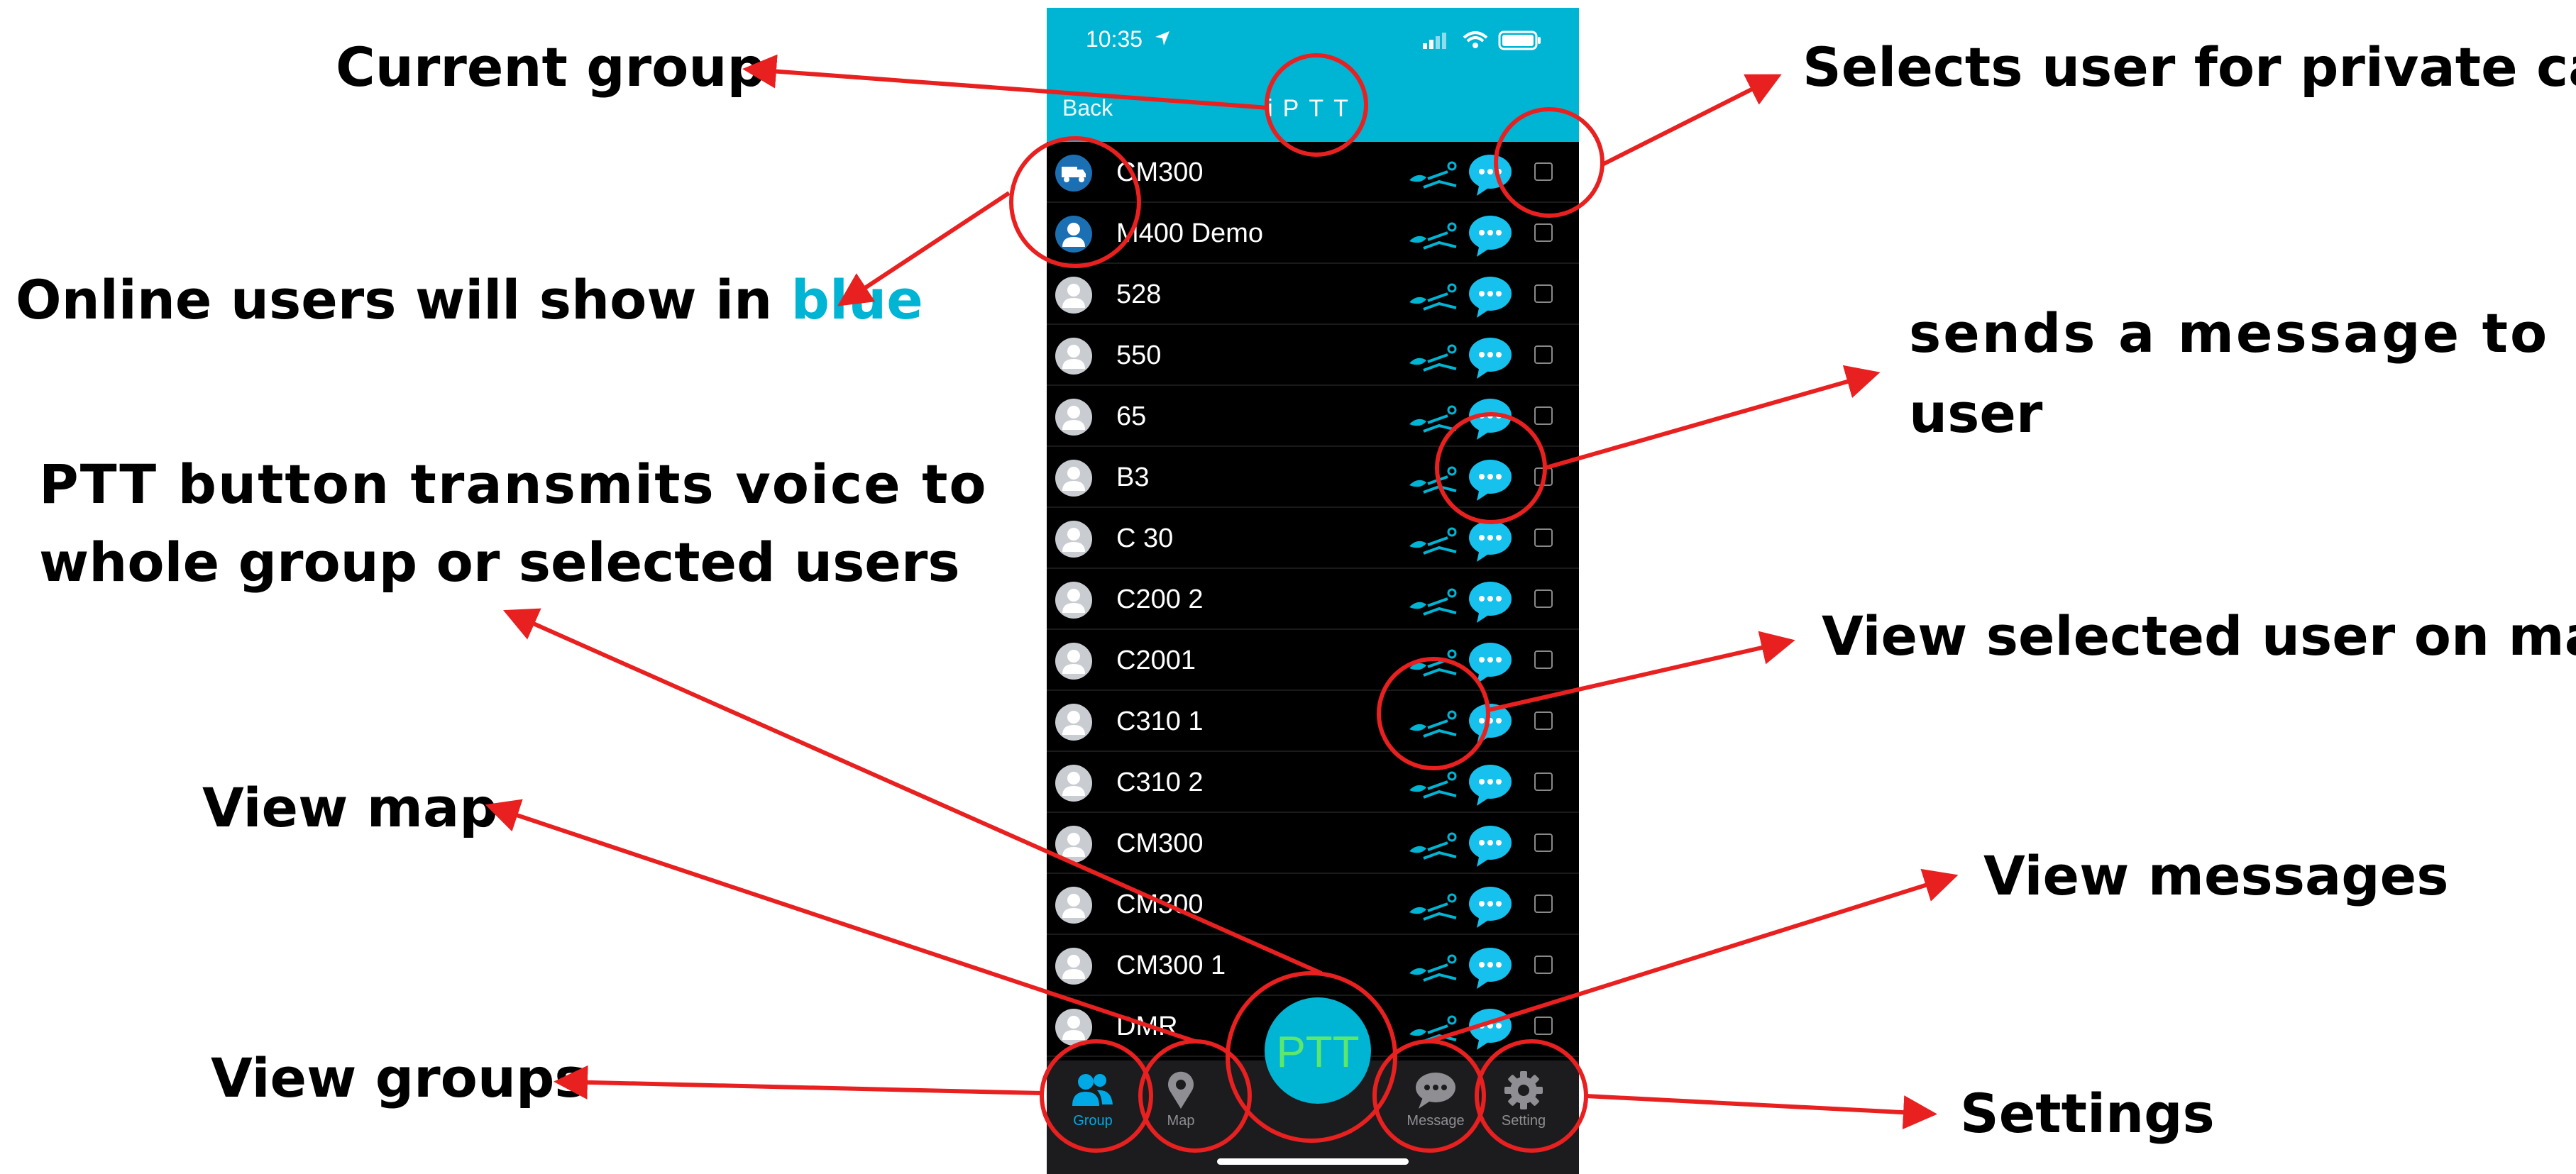  What do you see at coordinates (499, 563) in the screenshot?
I see `annotation-ptt-2: whole group or selected users` at bounding box center [499, 563].